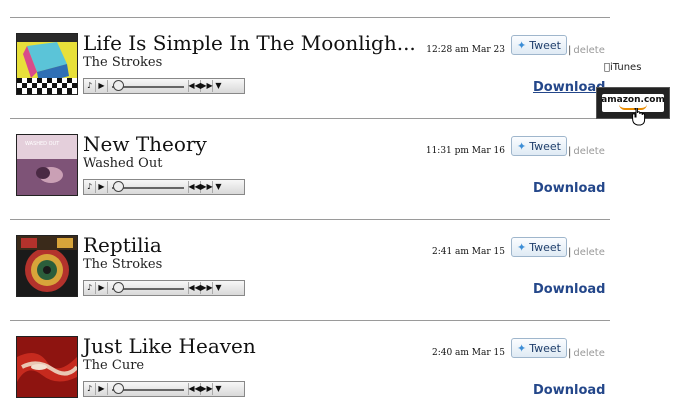  I want to click on hand-cursor-icon, so click(639, 118).